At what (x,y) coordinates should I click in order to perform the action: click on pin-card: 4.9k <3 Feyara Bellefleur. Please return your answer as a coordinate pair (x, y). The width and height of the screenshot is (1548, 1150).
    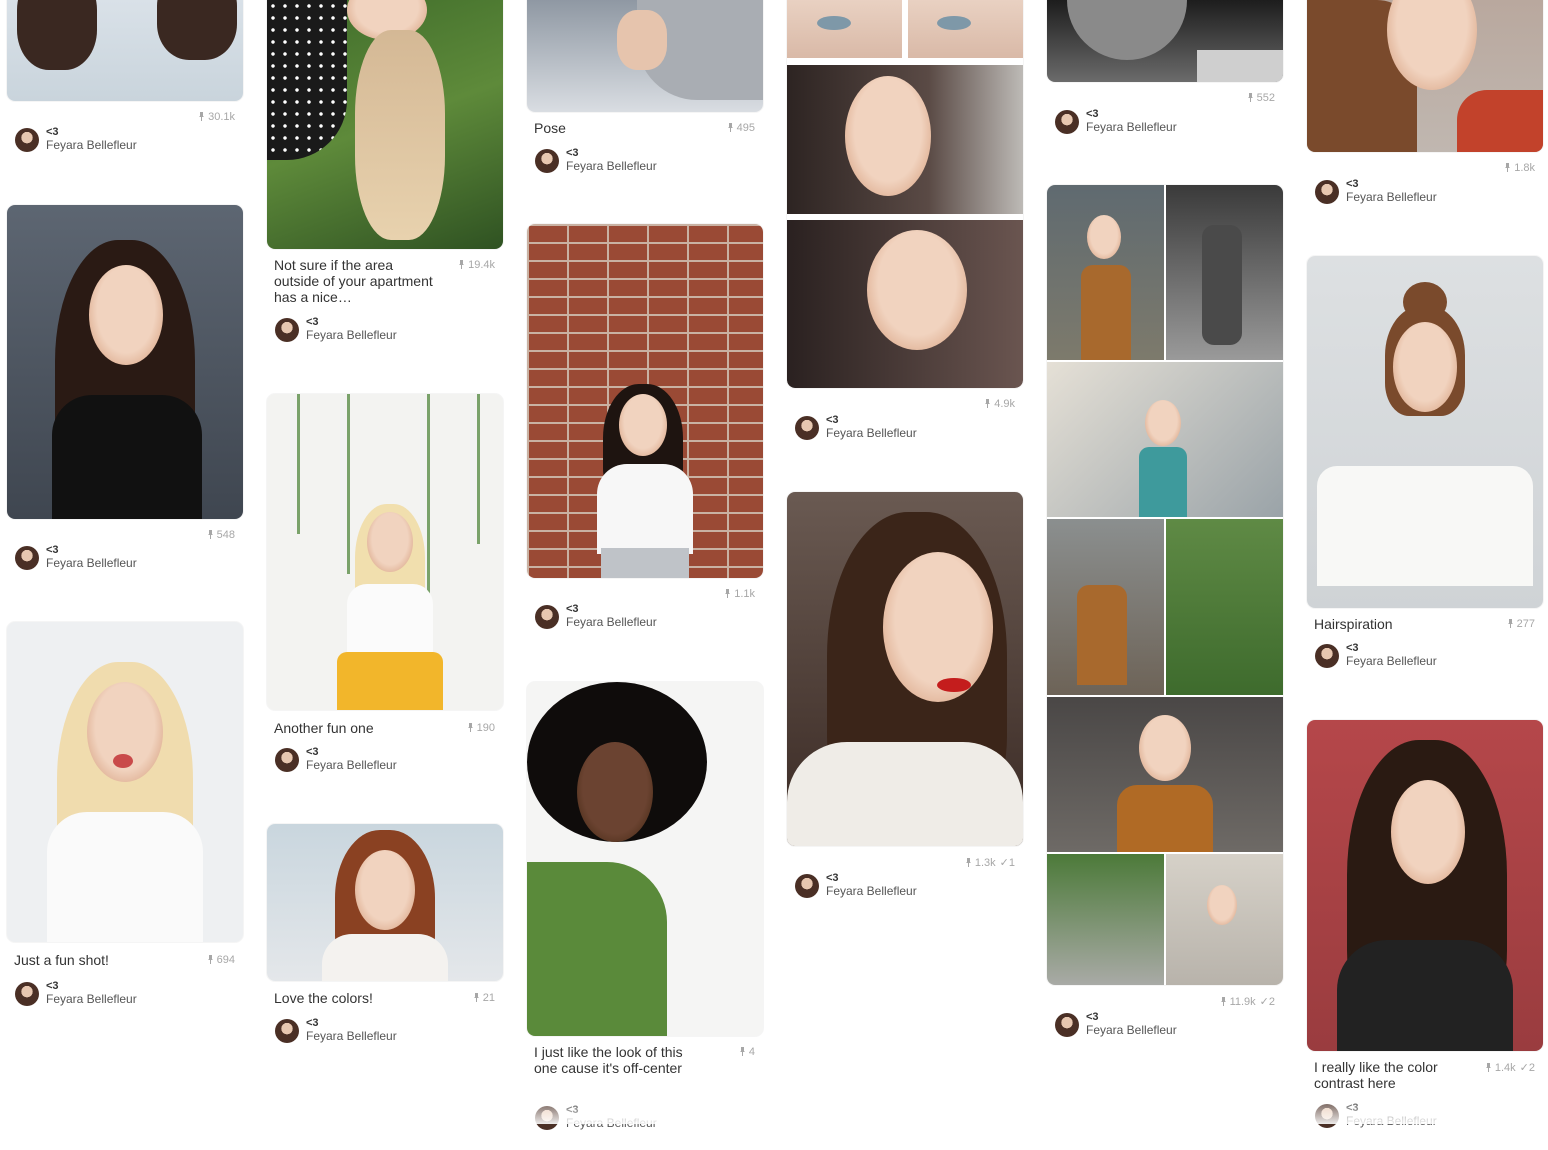
    Looking at the image, I should click on (905, 225).